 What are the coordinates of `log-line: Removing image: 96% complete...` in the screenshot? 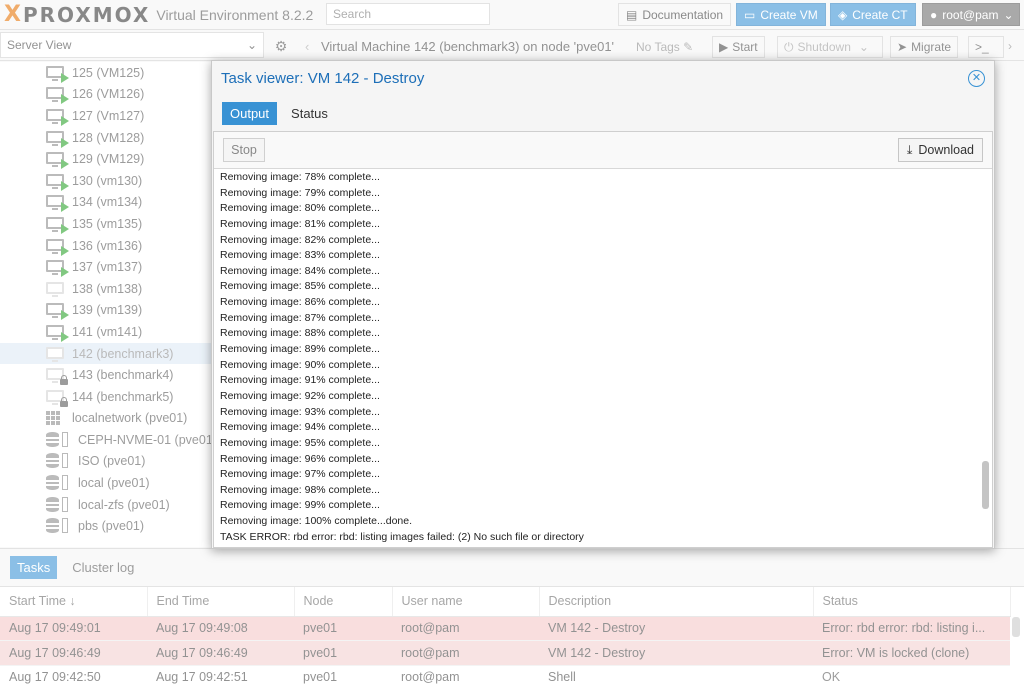 It's located at (300, 458).